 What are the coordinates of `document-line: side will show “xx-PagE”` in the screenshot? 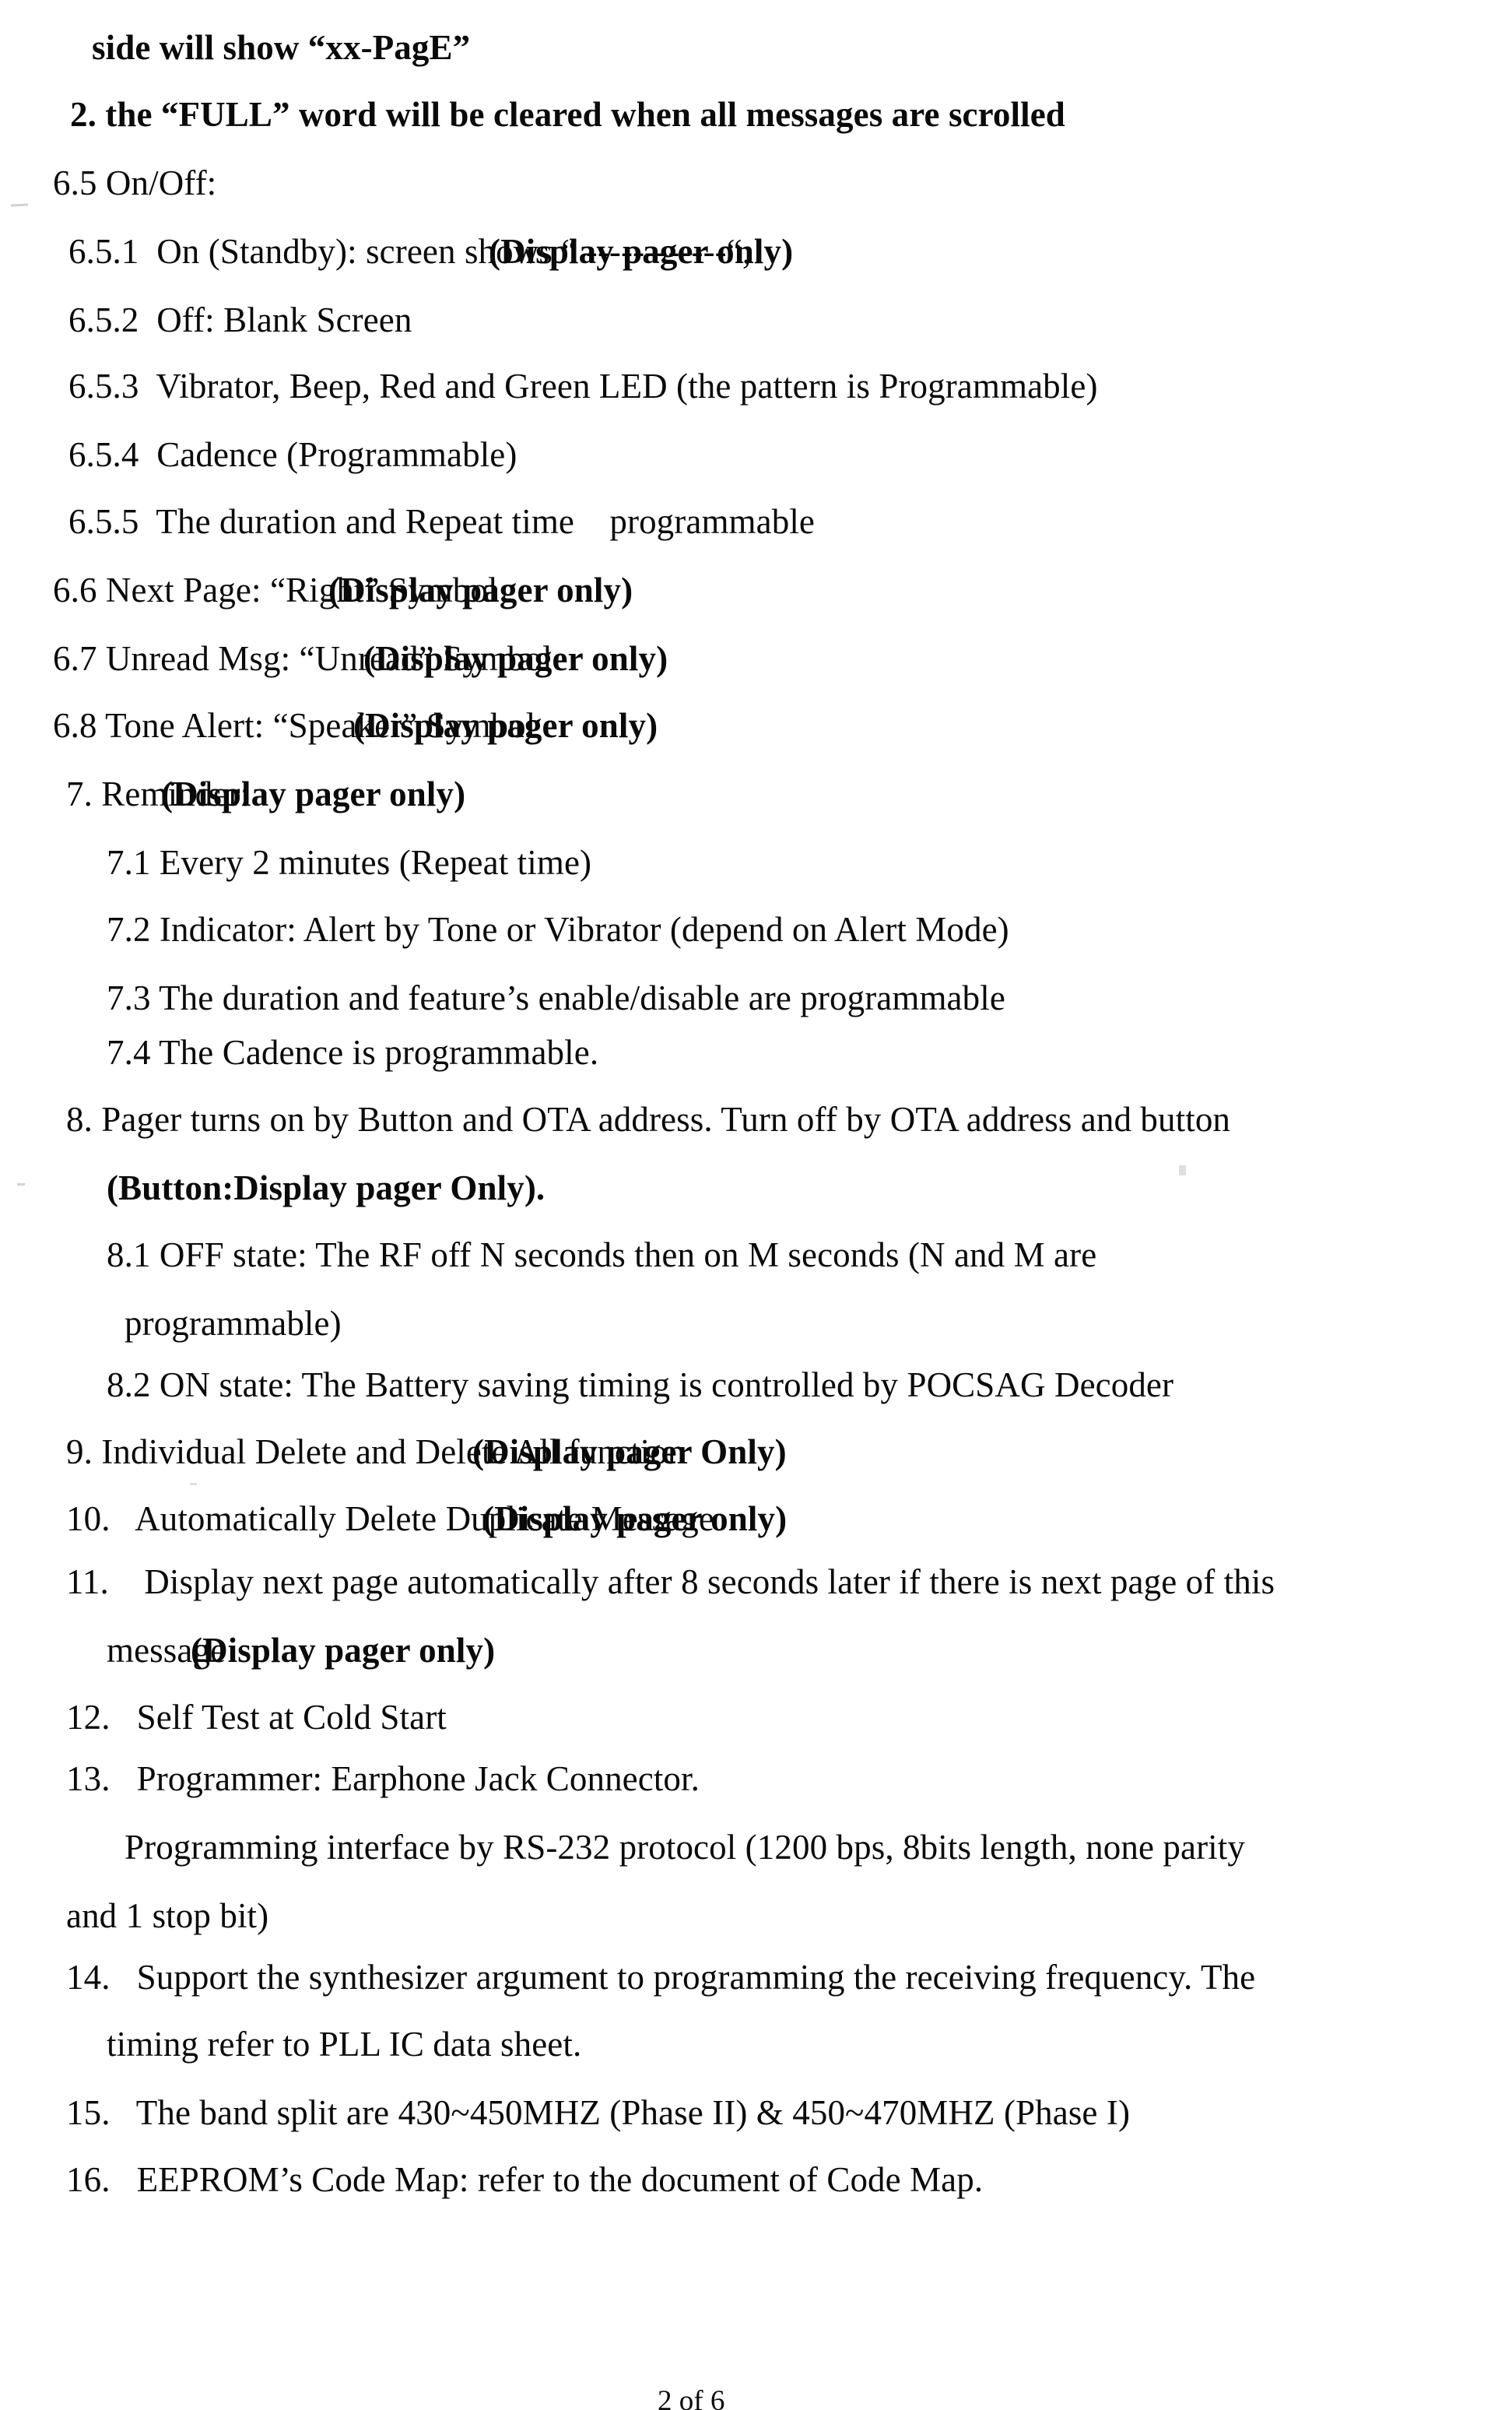 It's located at (281, 47).